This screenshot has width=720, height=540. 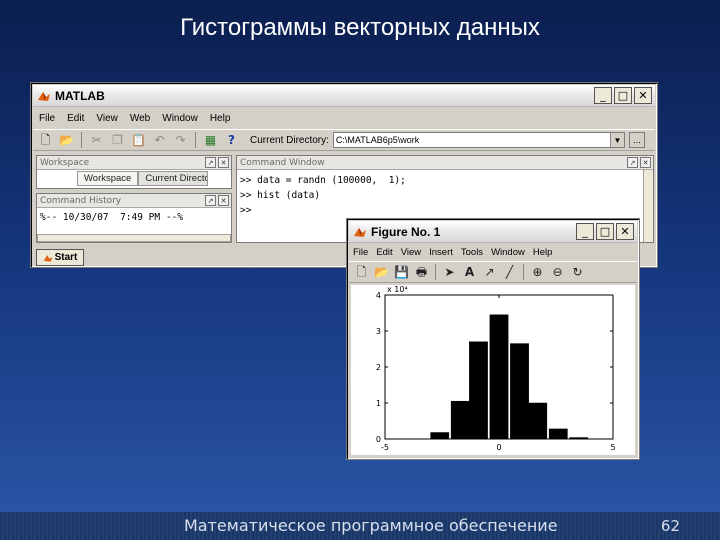 What do you see at coordinates (65, 162) in the screenshot?
I see `workspace-panel-title: Workspace` at bounding box center [65, 162].